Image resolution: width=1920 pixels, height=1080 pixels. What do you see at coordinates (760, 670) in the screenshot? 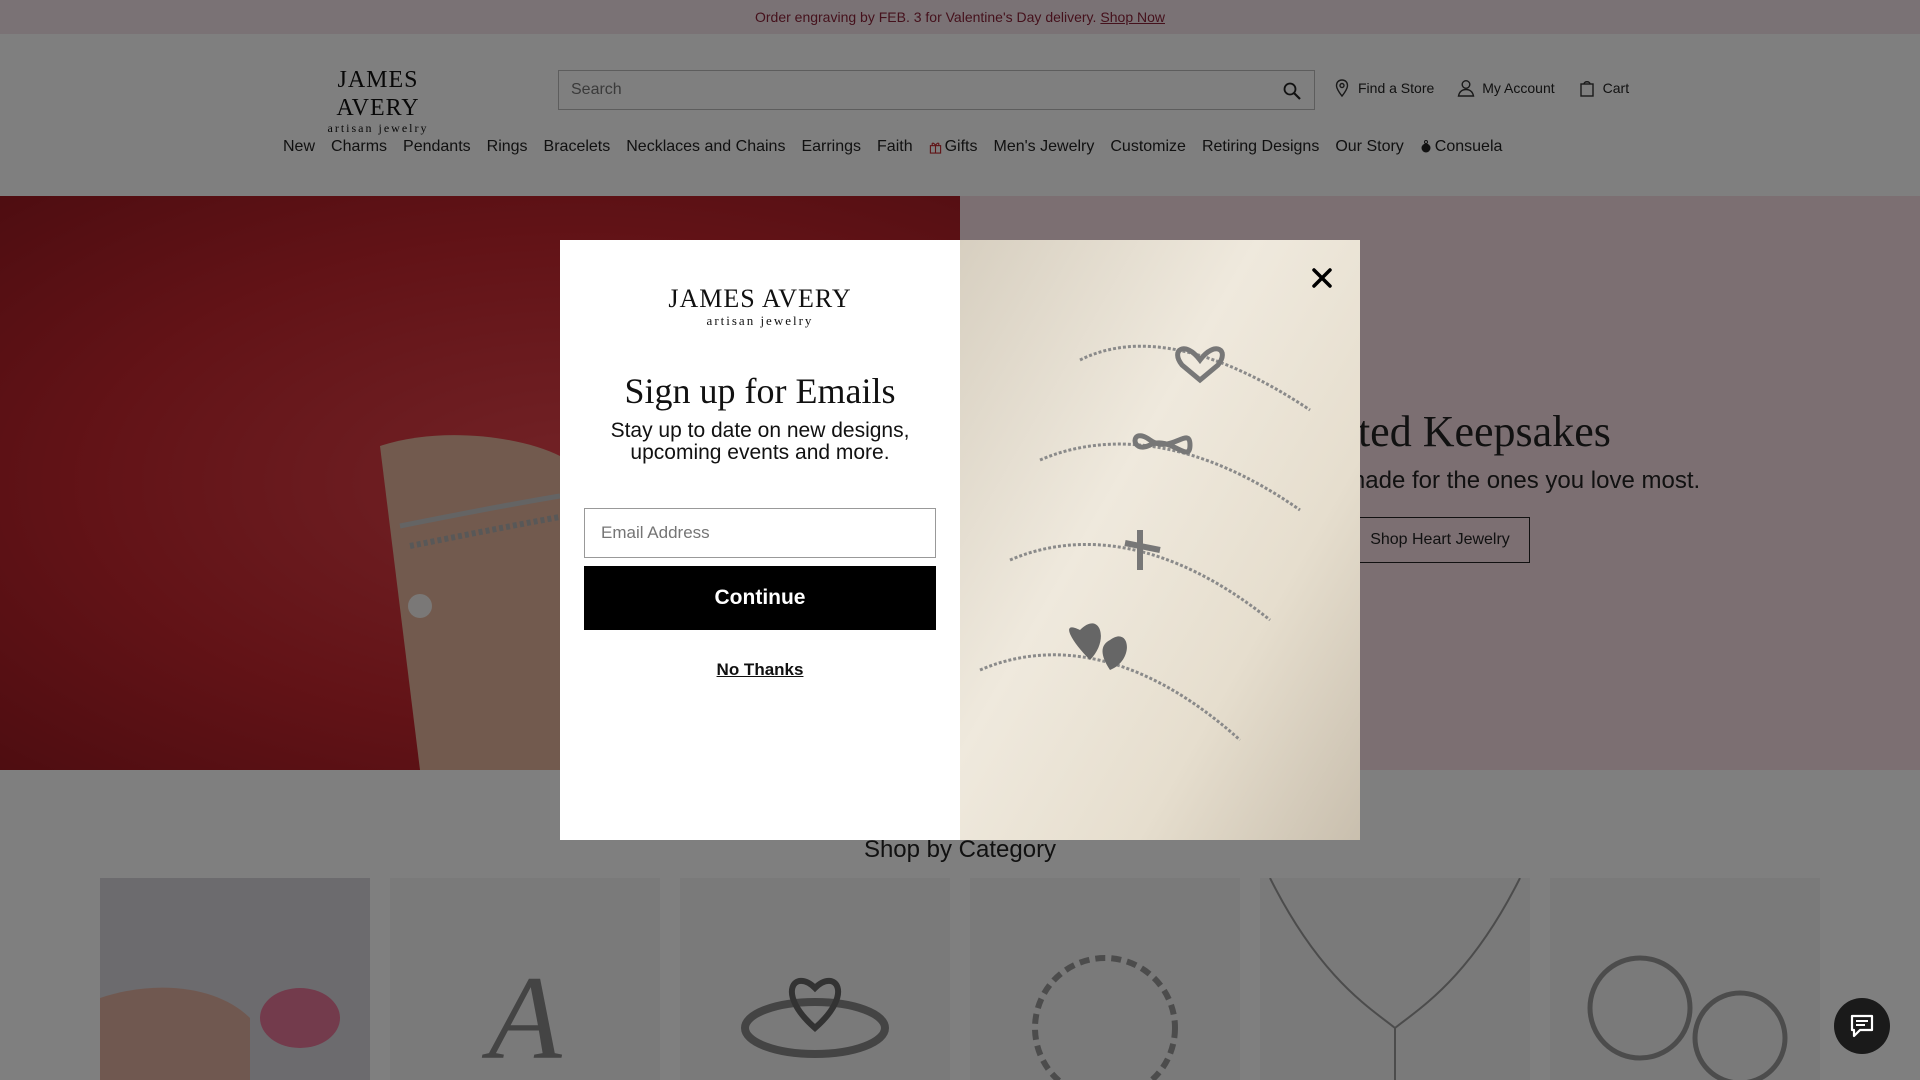
I see `no-thanks-link: No Thanks` at bounding box center [760, 670].